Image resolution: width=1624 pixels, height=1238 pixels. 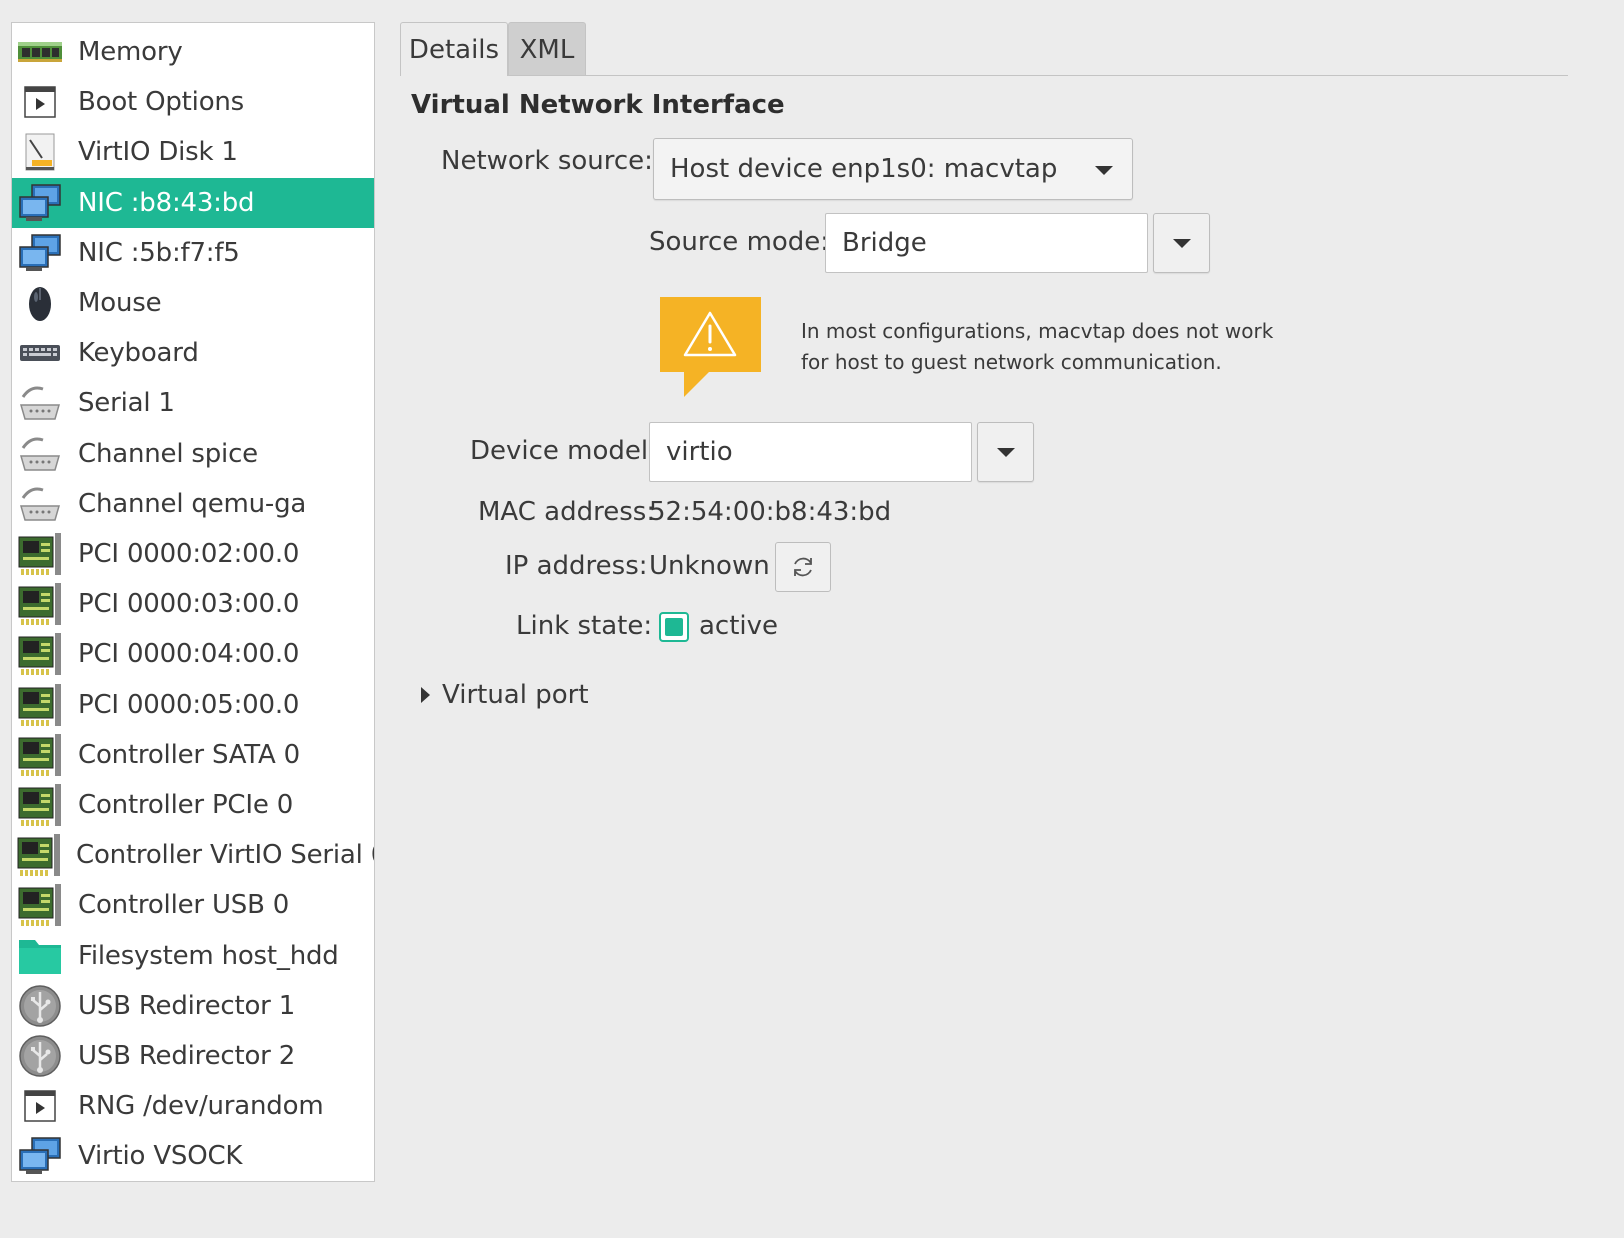 I want to click on device-model-label: Device model:, so click(x=563, y=451).